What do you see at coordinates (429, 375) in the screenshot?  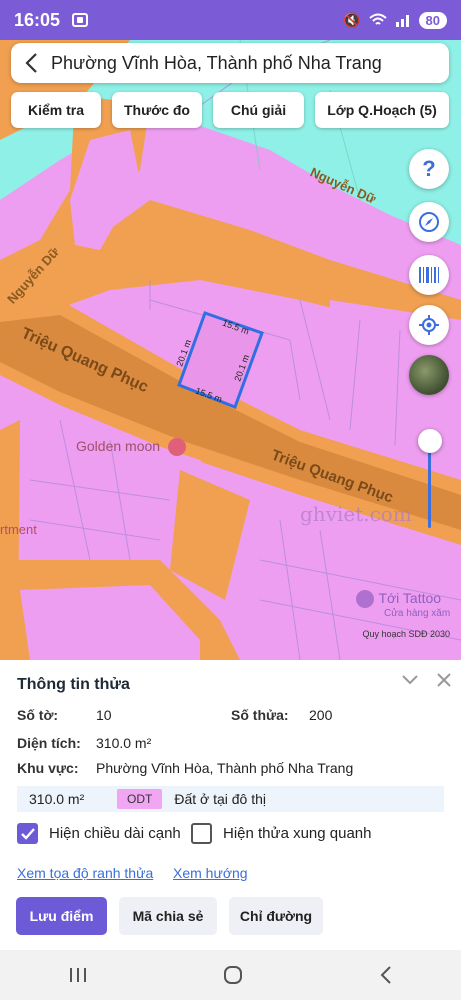 I see `satellite-layer-button` at bounding box center [429, 375].